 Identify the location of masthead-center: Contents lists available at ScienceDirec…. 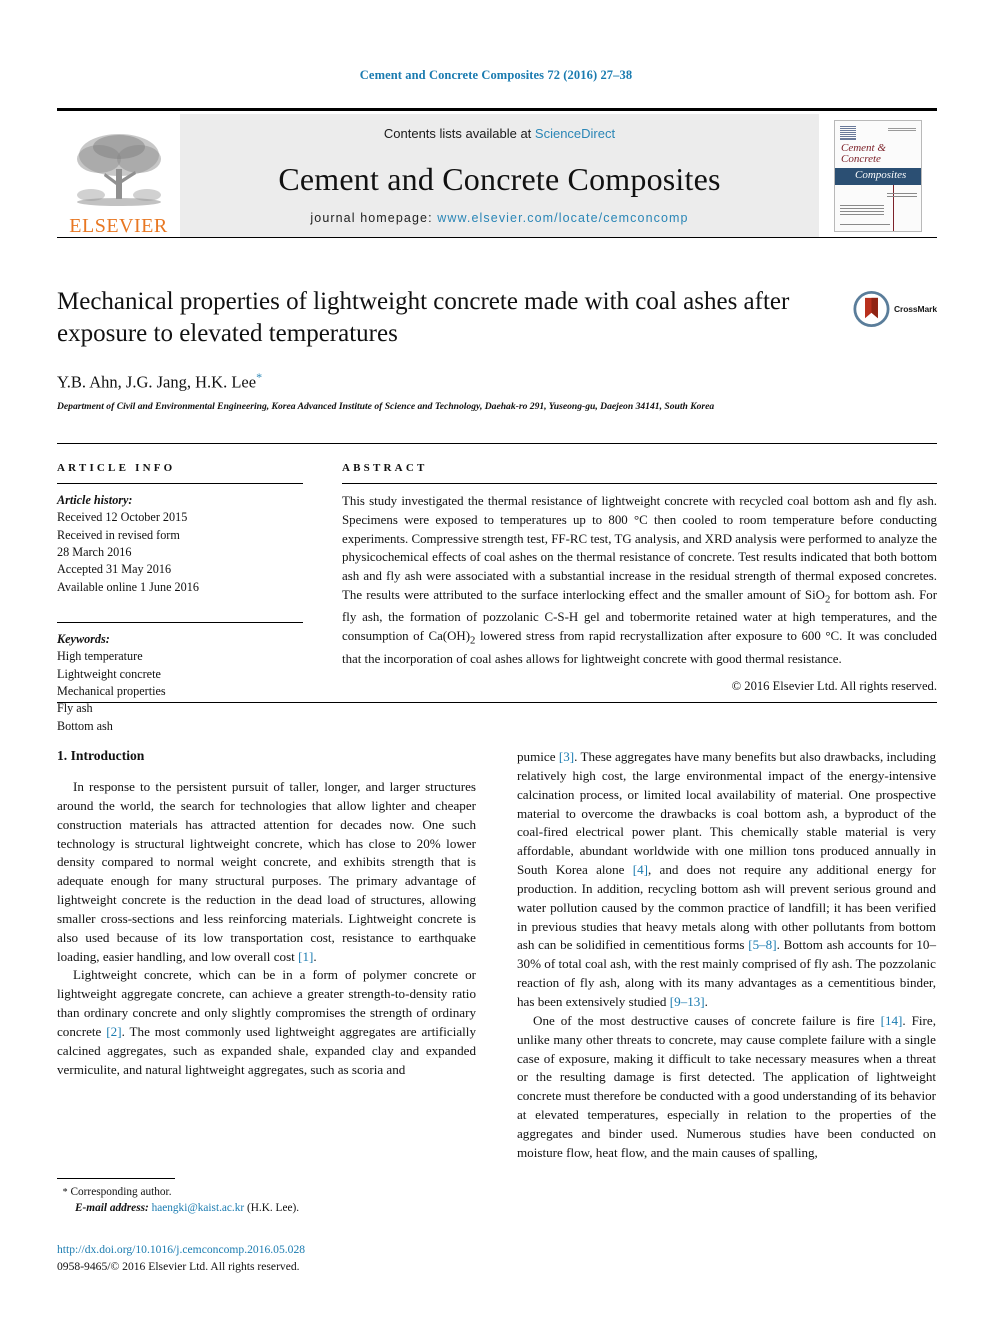
(499, 175).